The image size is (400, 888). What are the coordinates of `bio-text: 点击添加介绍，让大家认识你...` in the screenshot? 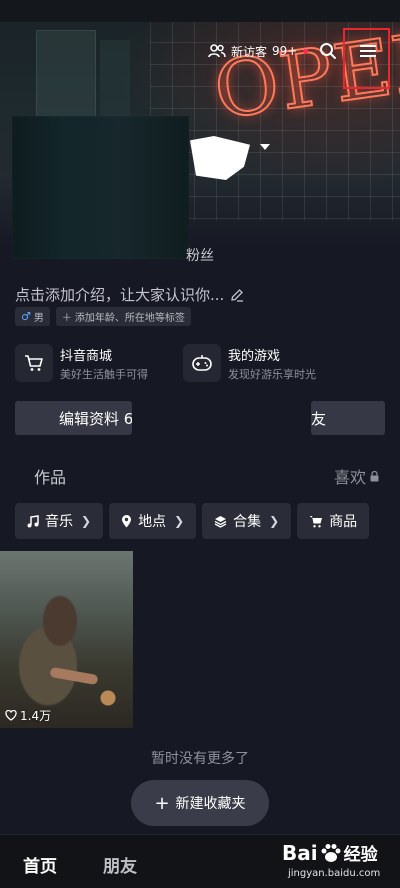 It's located at (120, 295).